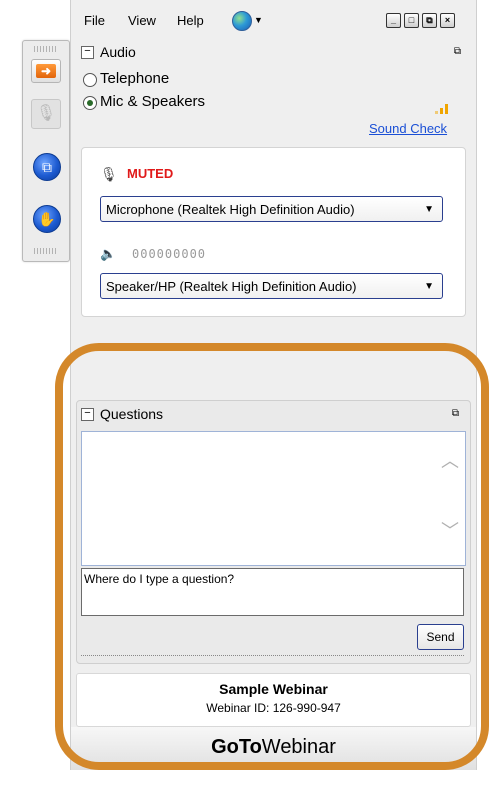  Describe the element at coordinates (273, 700) in the screenshot. I see `webinar-info: Sample Webinar Webinar ID: 126-990-947` at that location.